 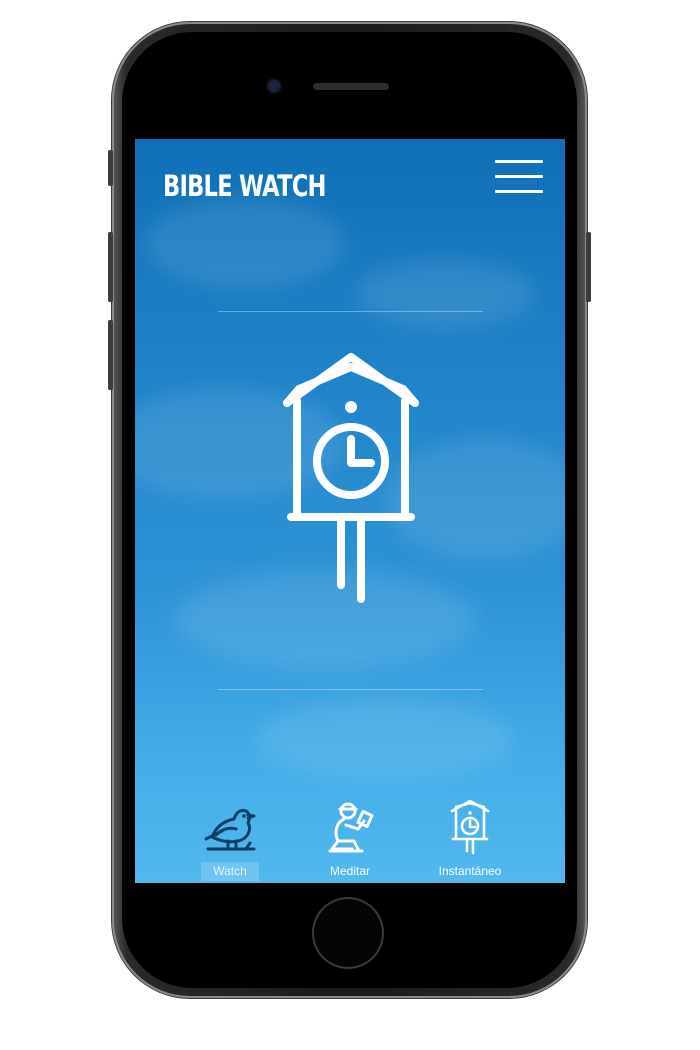 I want to click on divider-bottom, so click(x=350, y=689).